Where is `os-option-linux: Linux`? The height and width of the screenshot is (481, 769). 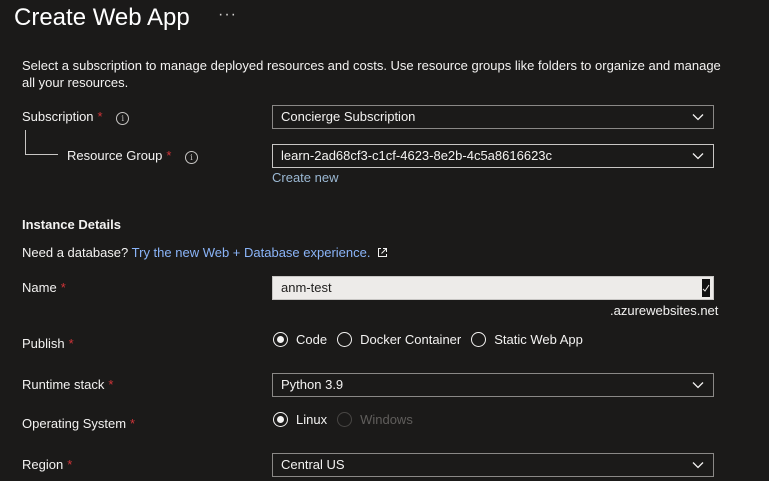
os-option-linux: Linux is located at coordinates (300, 419).